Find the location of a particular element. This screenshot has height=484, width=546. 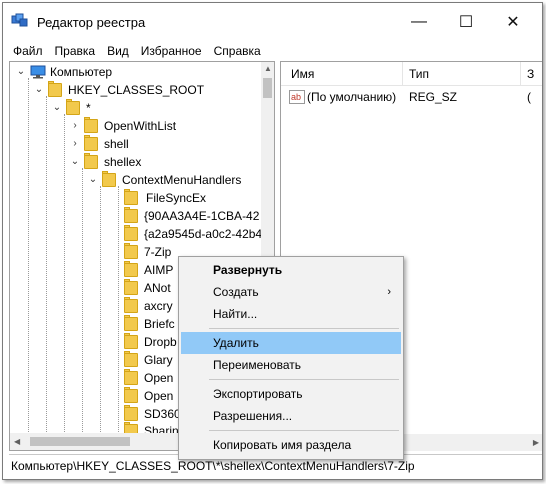

submenu-arrow-icon: › is located at coordinates (389, 292).